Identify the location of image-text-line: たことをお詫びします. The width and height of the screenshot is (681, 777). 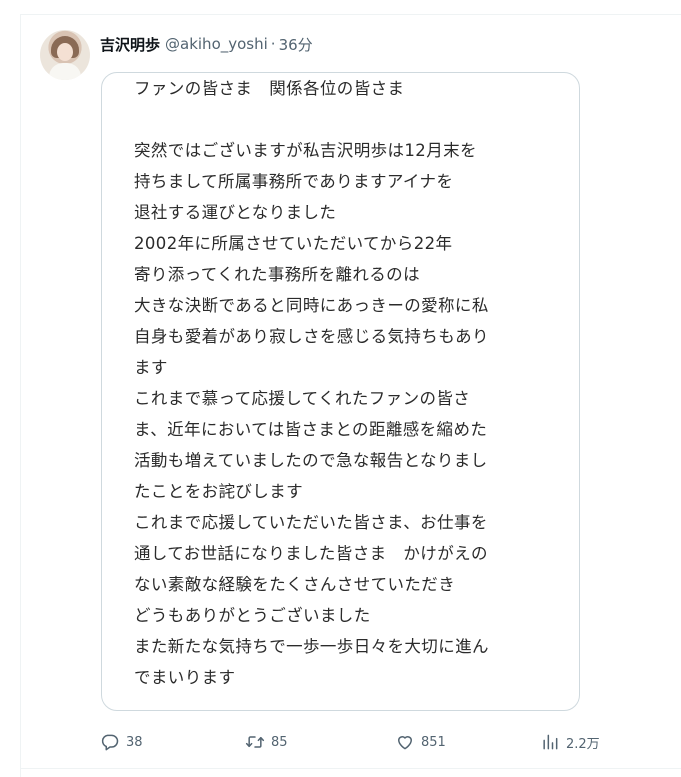
(218, 491).